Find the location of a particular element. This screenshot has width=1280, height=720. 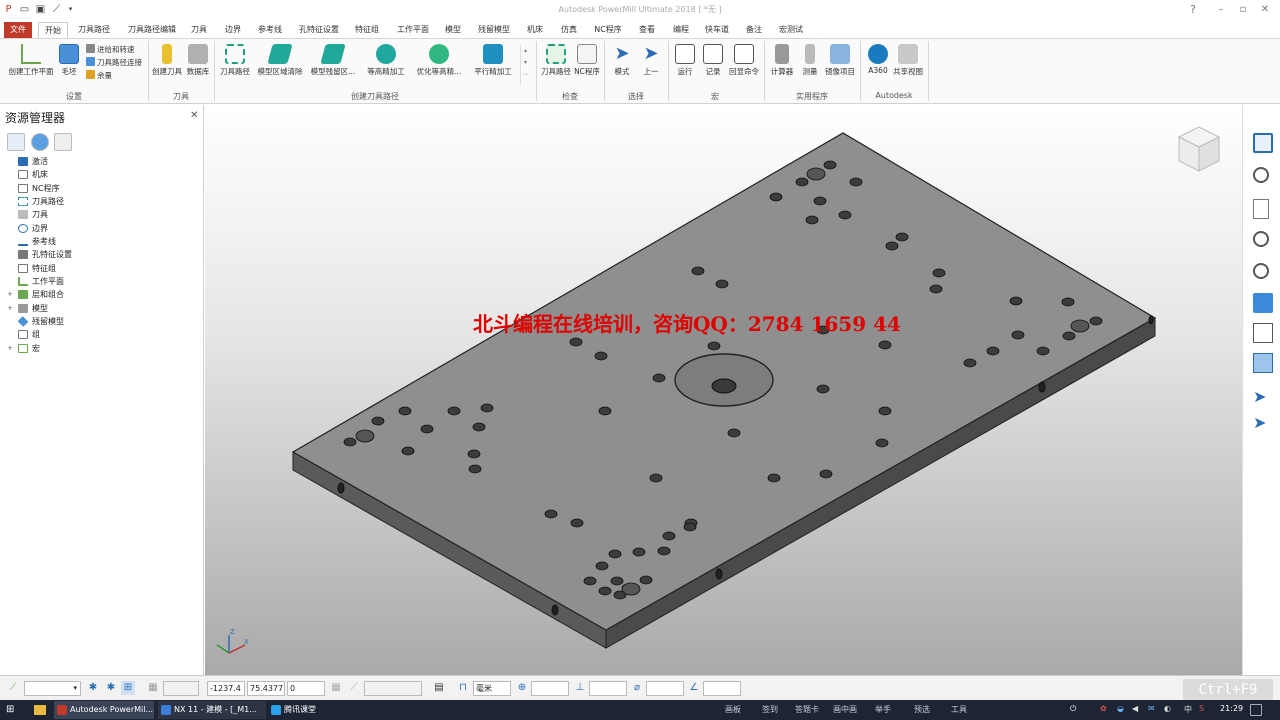

volume-icon: ◀ is located at coordinates (1135, 708).